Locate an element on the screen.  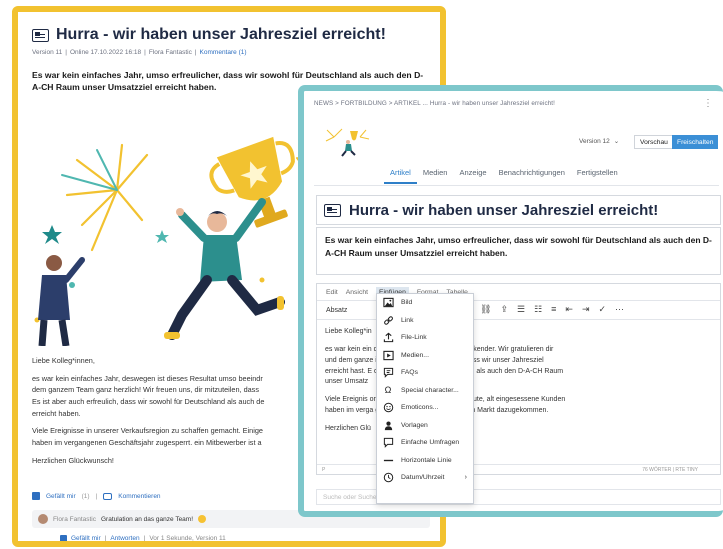
article-actions: Gefällt mir (1) | Kommentieren is located at coordinates (96, 496).